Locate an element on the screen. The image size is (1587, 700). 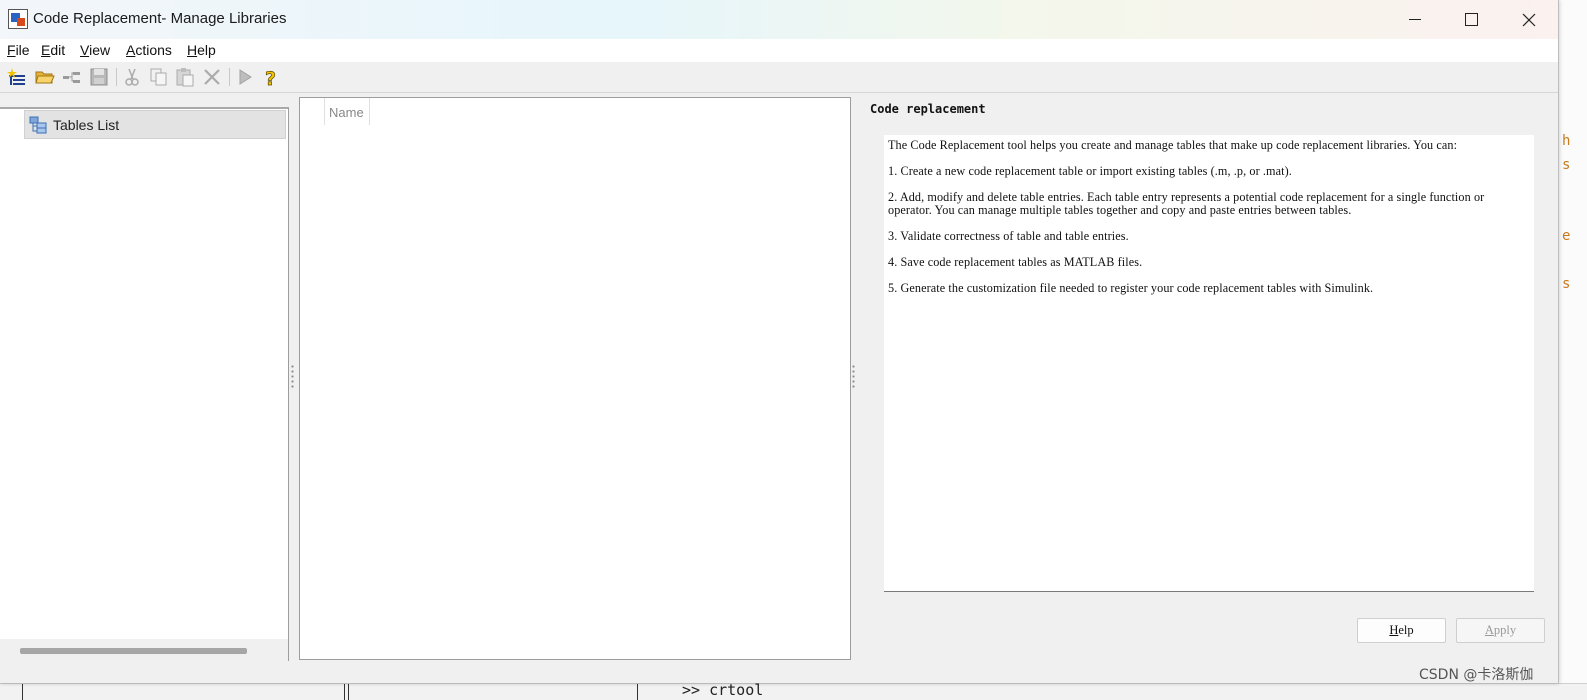
menu-label: ctions is located at coordinates (153, 50).